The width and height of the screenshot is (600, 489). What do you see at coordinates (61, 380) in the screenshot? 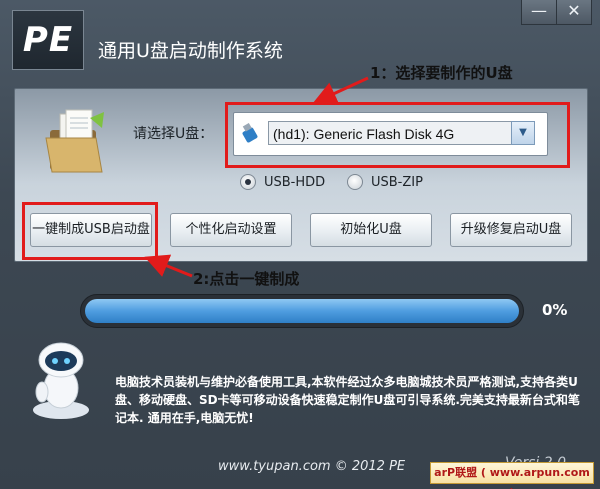
I see `robot-mascot-icon` at bounding box center [61, 380].